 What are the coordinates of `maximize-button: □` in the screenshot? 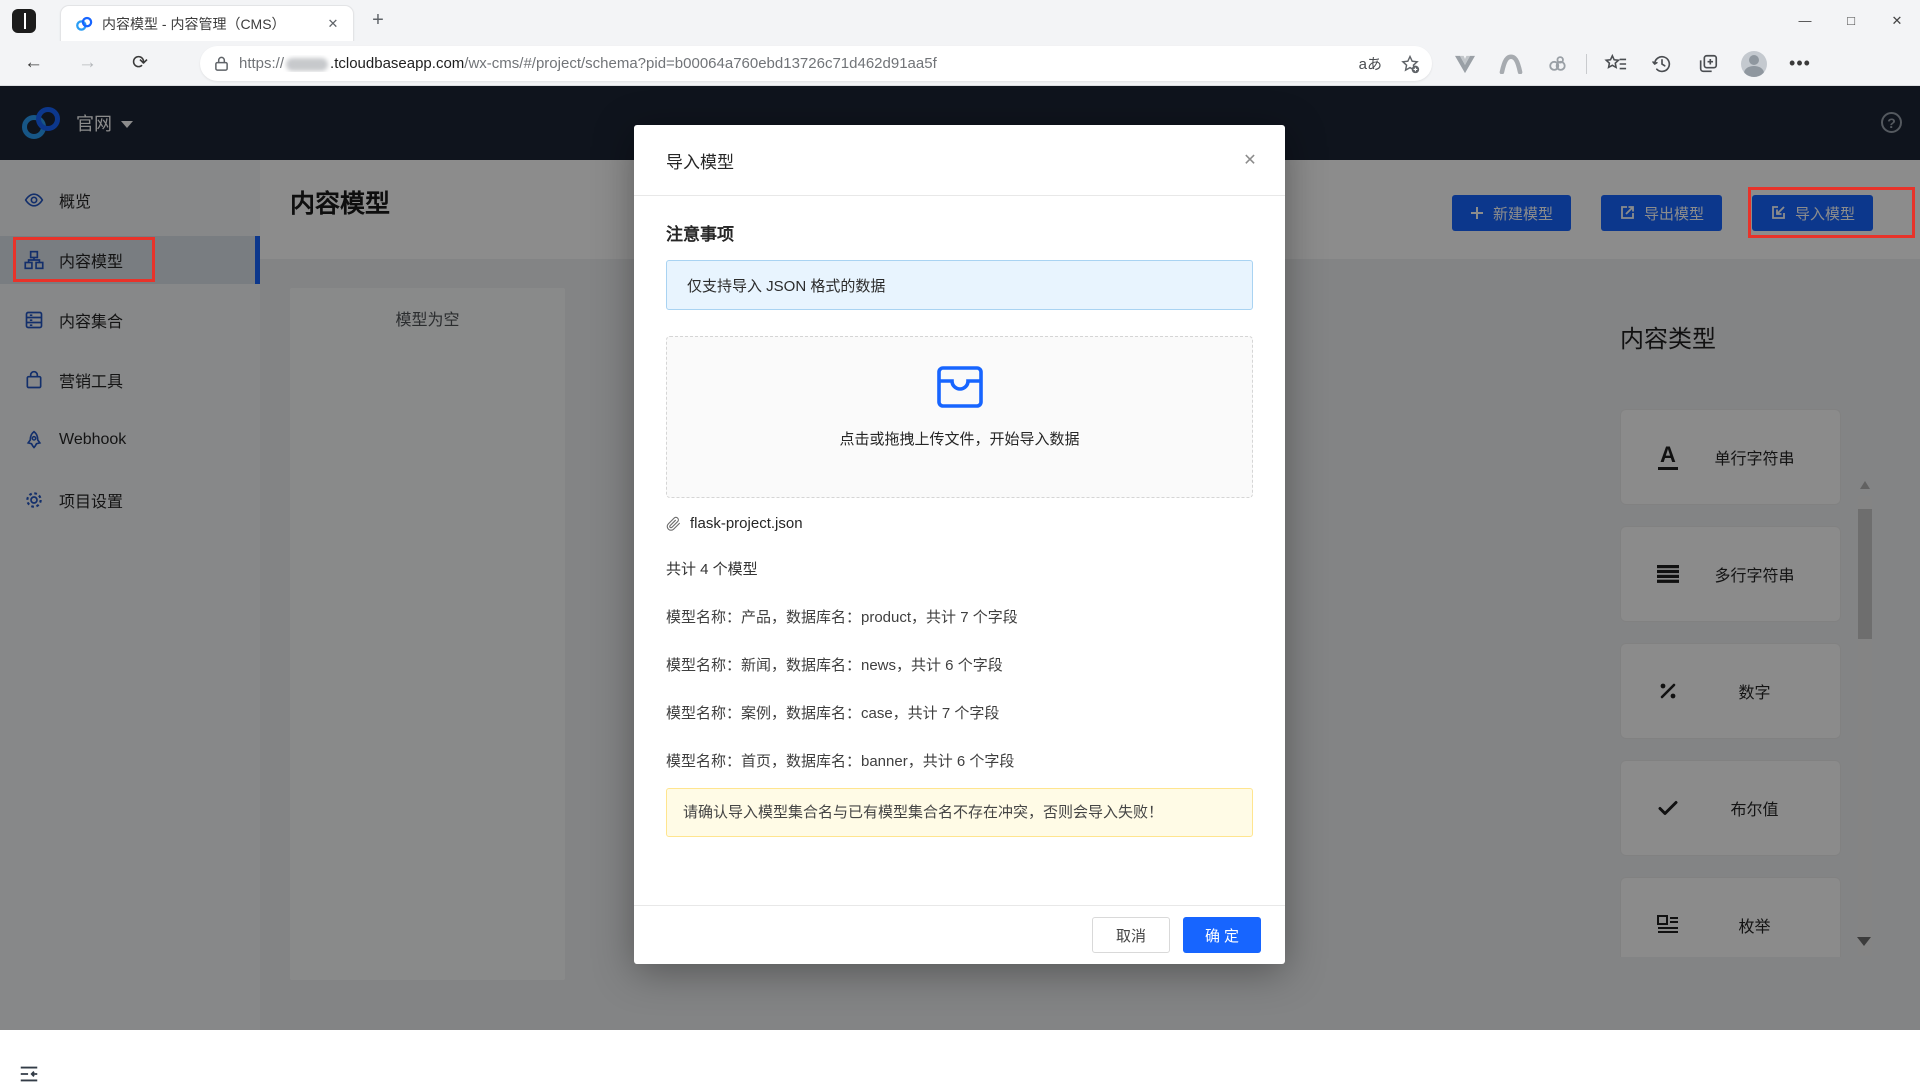 It's located at (1851, 20).